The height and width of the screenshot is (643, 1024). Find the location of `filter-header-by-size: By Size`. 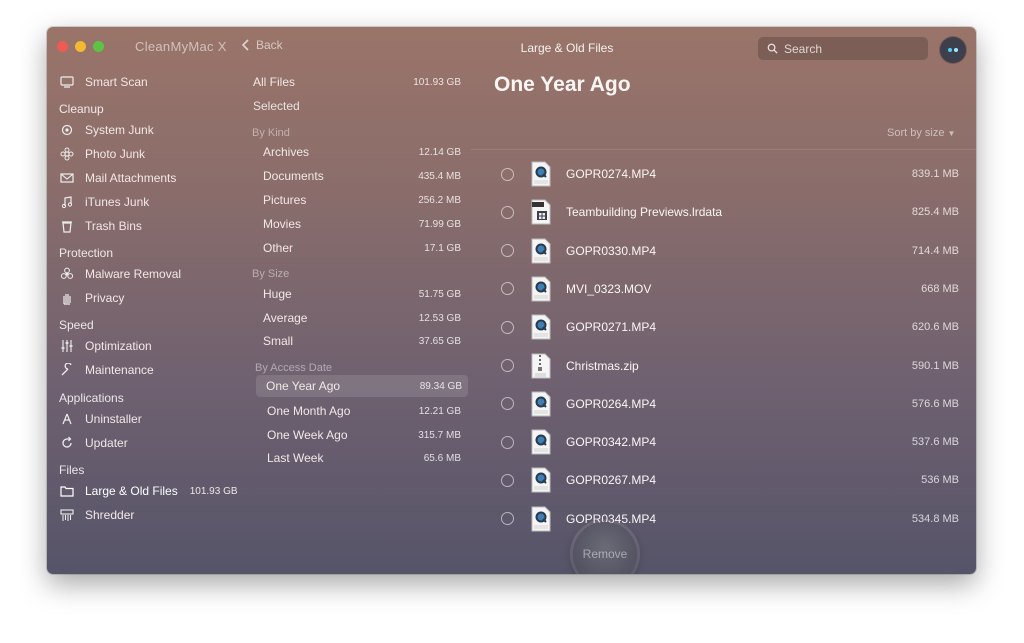

filter-header-by-size: By Size is located at coordinates (271, 274).